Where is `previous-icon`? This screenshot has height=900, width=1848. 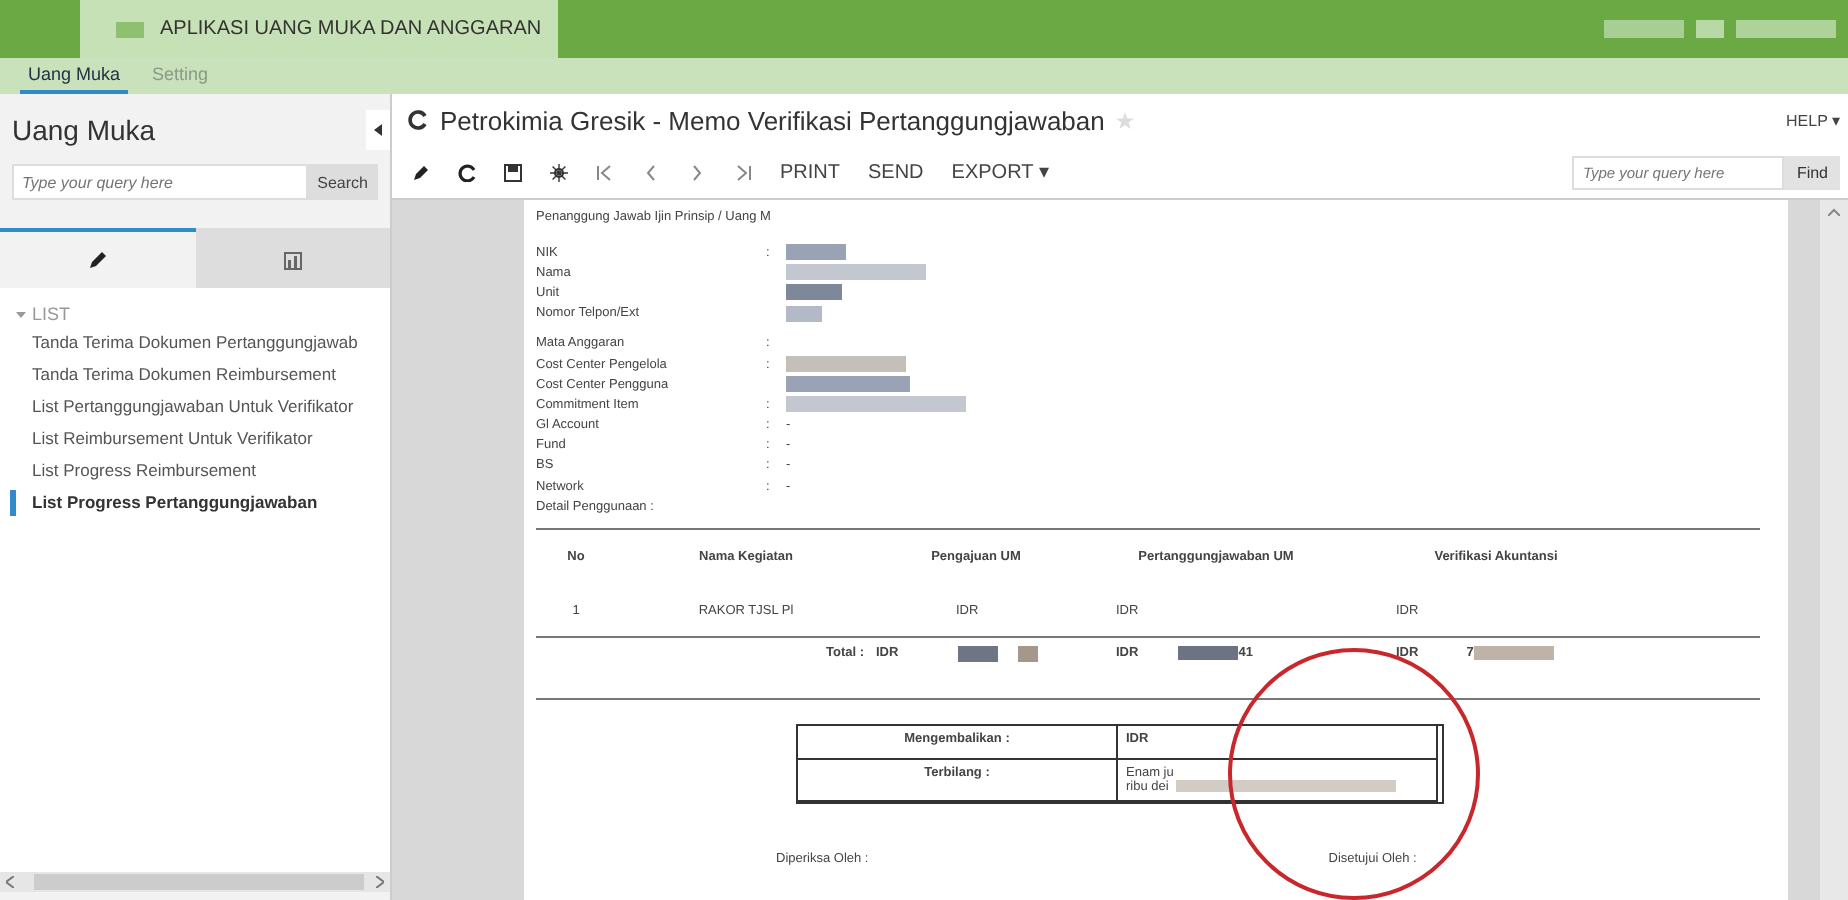 previous-icon is located at coordinates (651, 172).